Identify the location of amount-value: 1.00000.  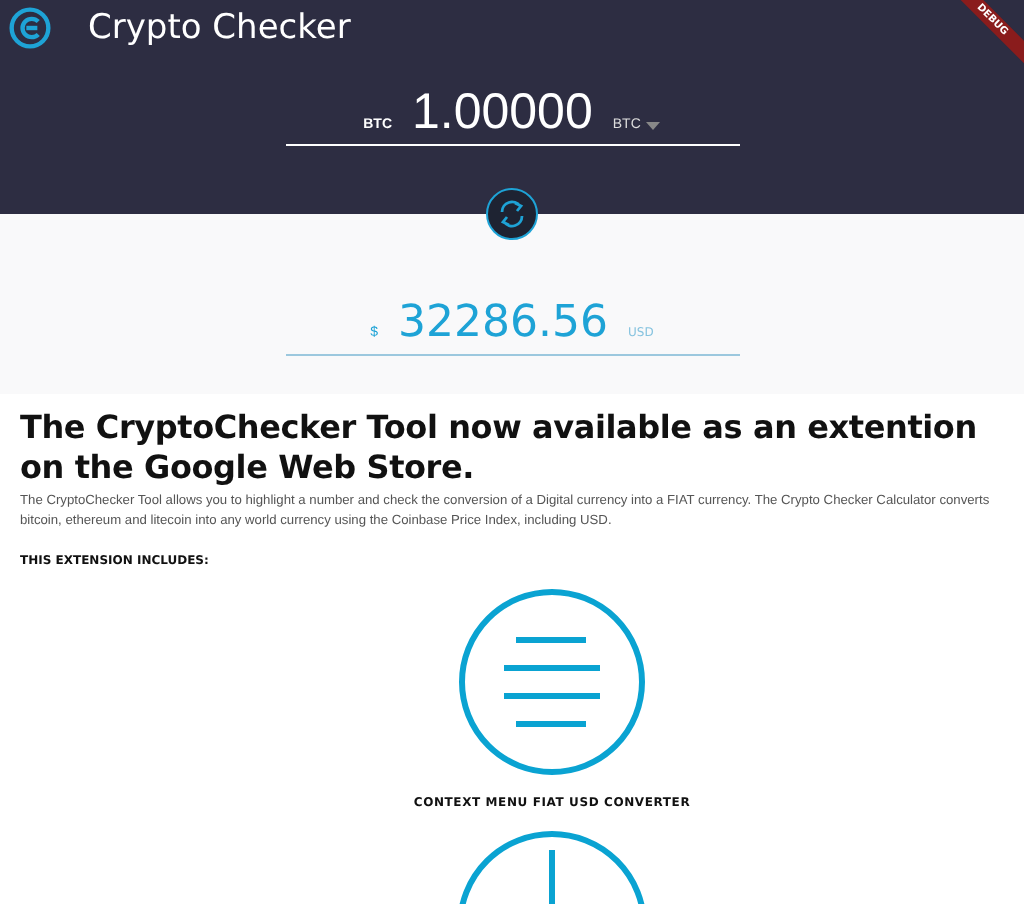
(502, 112).